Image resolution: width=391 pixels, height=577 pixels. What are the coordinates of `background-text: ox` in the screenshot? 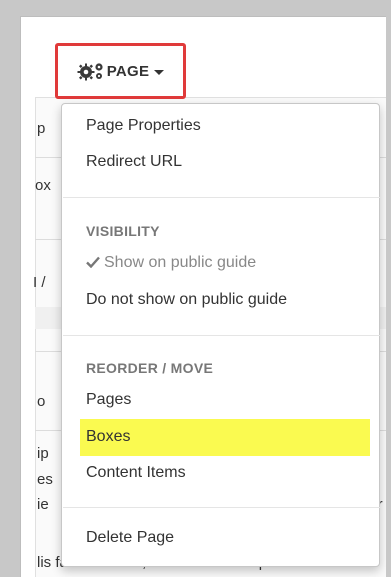 It's located at (43, 185).